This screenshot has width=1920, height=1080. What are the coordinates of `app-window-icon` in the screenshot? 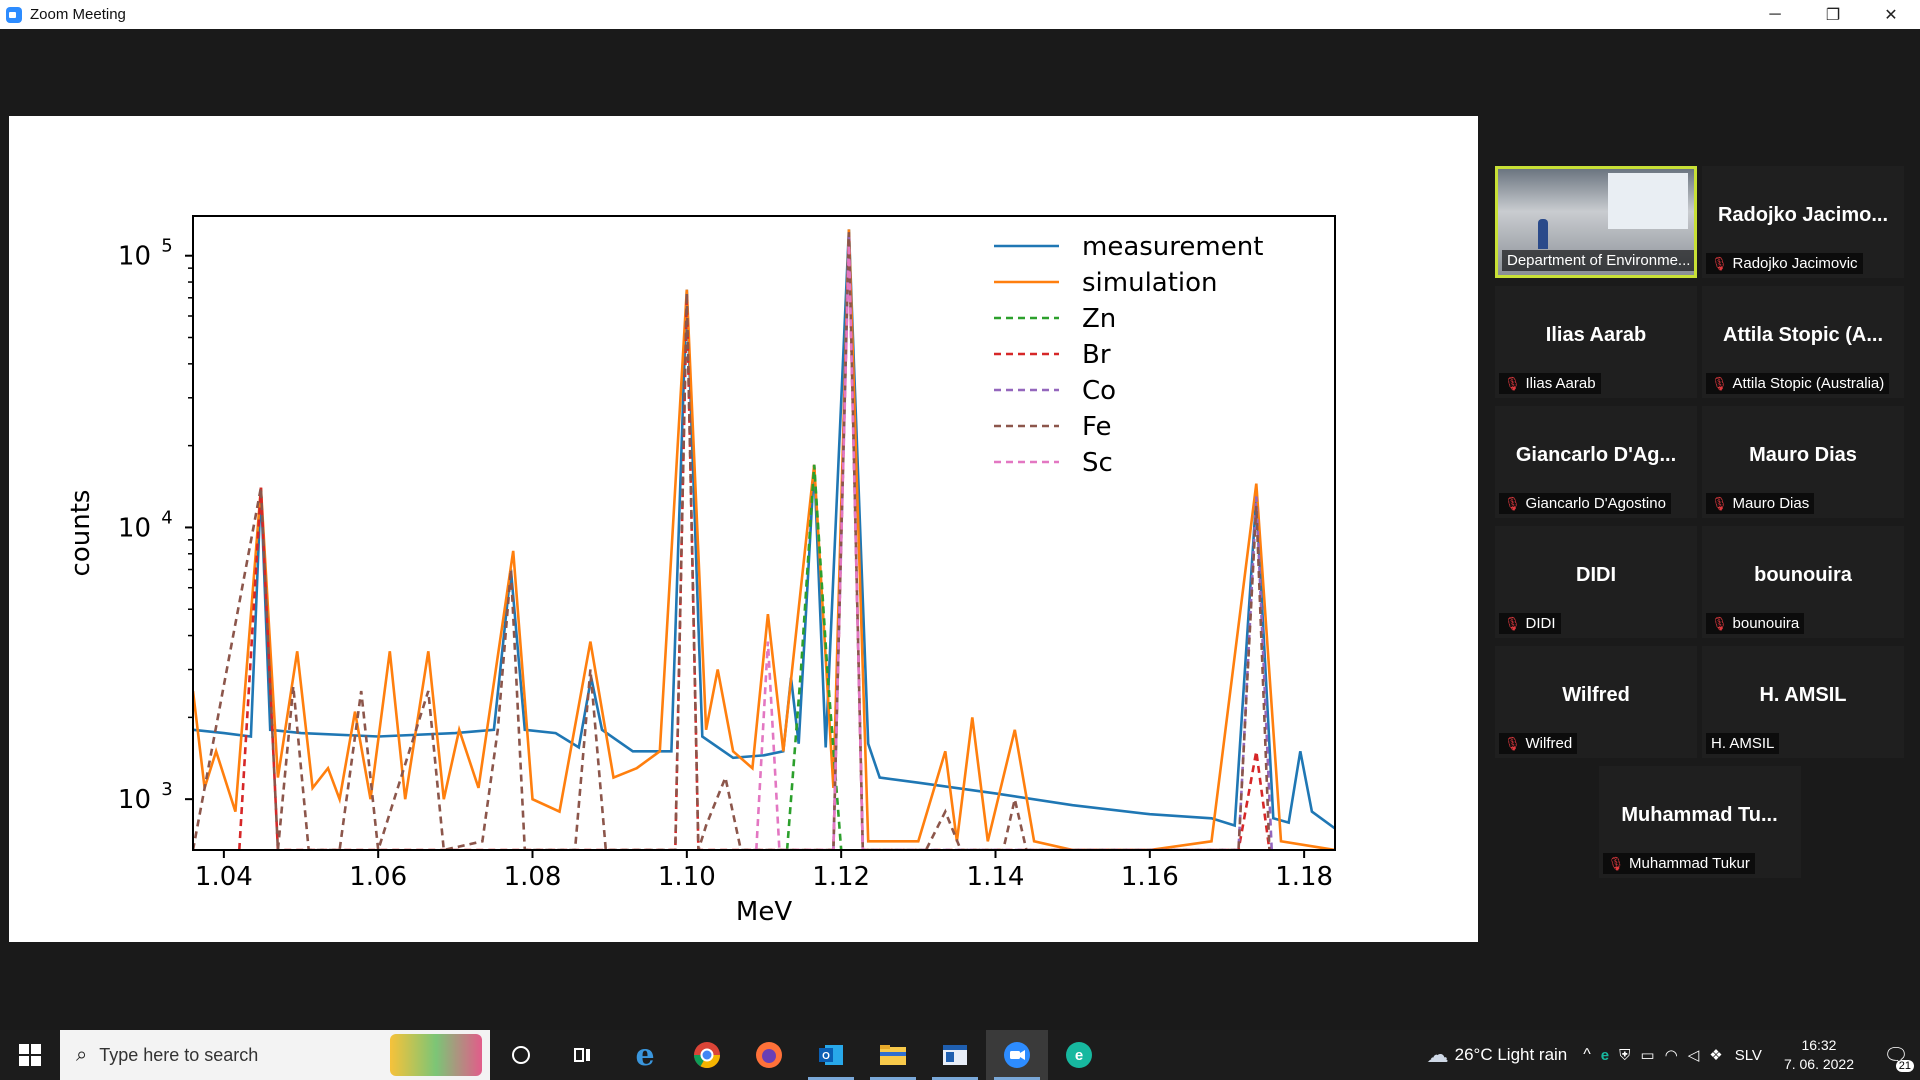 It's located at (955, 1055).